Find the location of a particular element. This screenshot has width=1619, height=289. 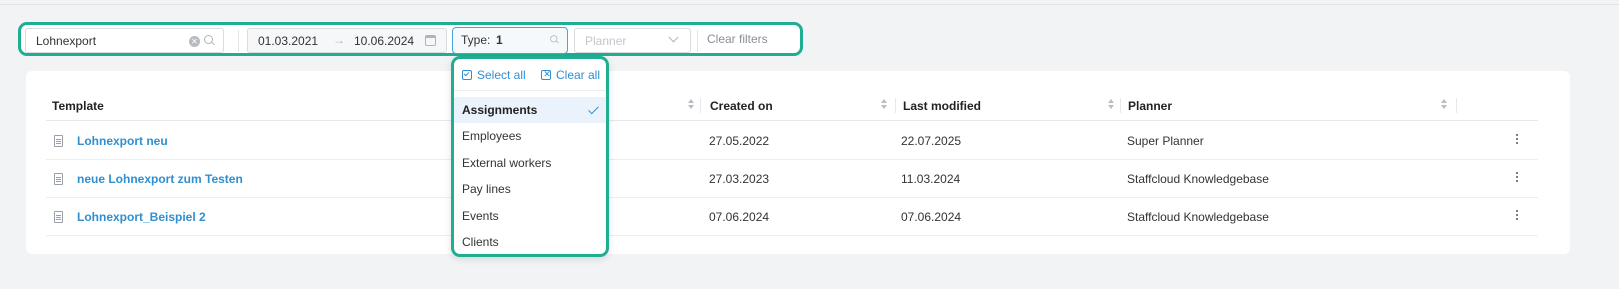

checkbox-x-icon: ✕ is located at coordinates (546, 74).